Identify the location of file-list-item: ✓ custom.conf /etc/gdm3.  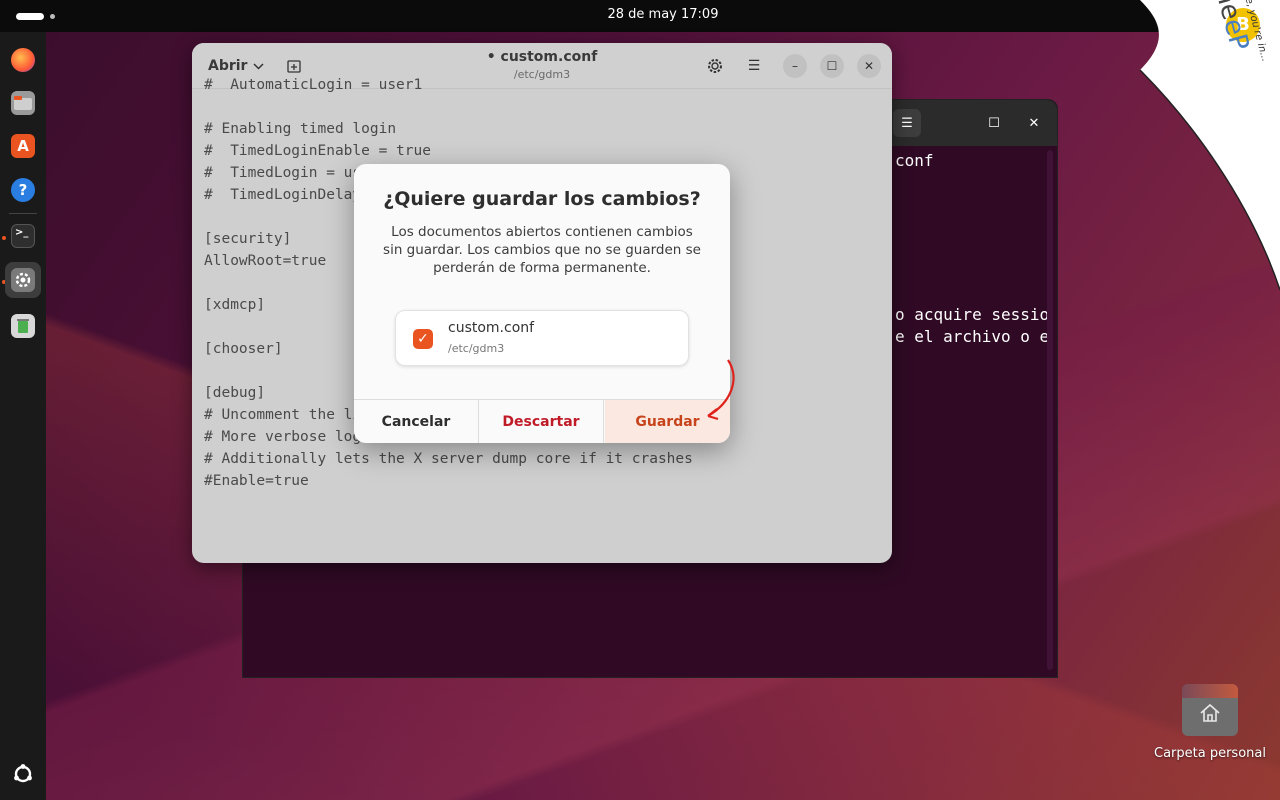
(542, 338).